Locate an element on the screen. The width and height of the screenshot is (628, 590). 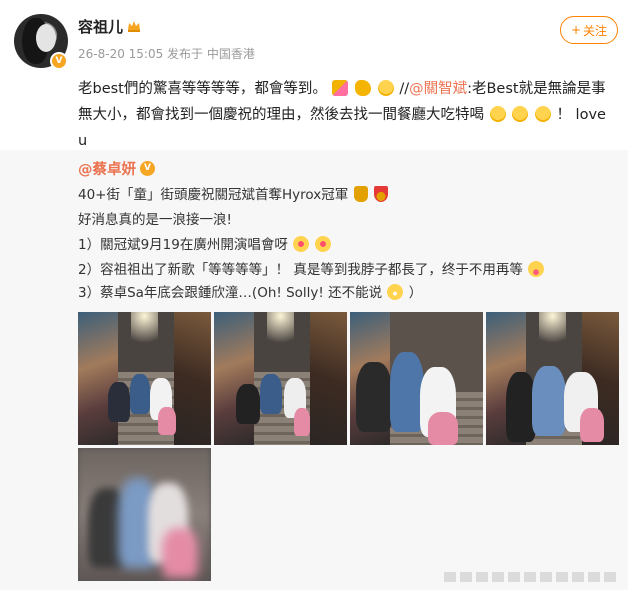
watermark is located at coordinates (531, 577).